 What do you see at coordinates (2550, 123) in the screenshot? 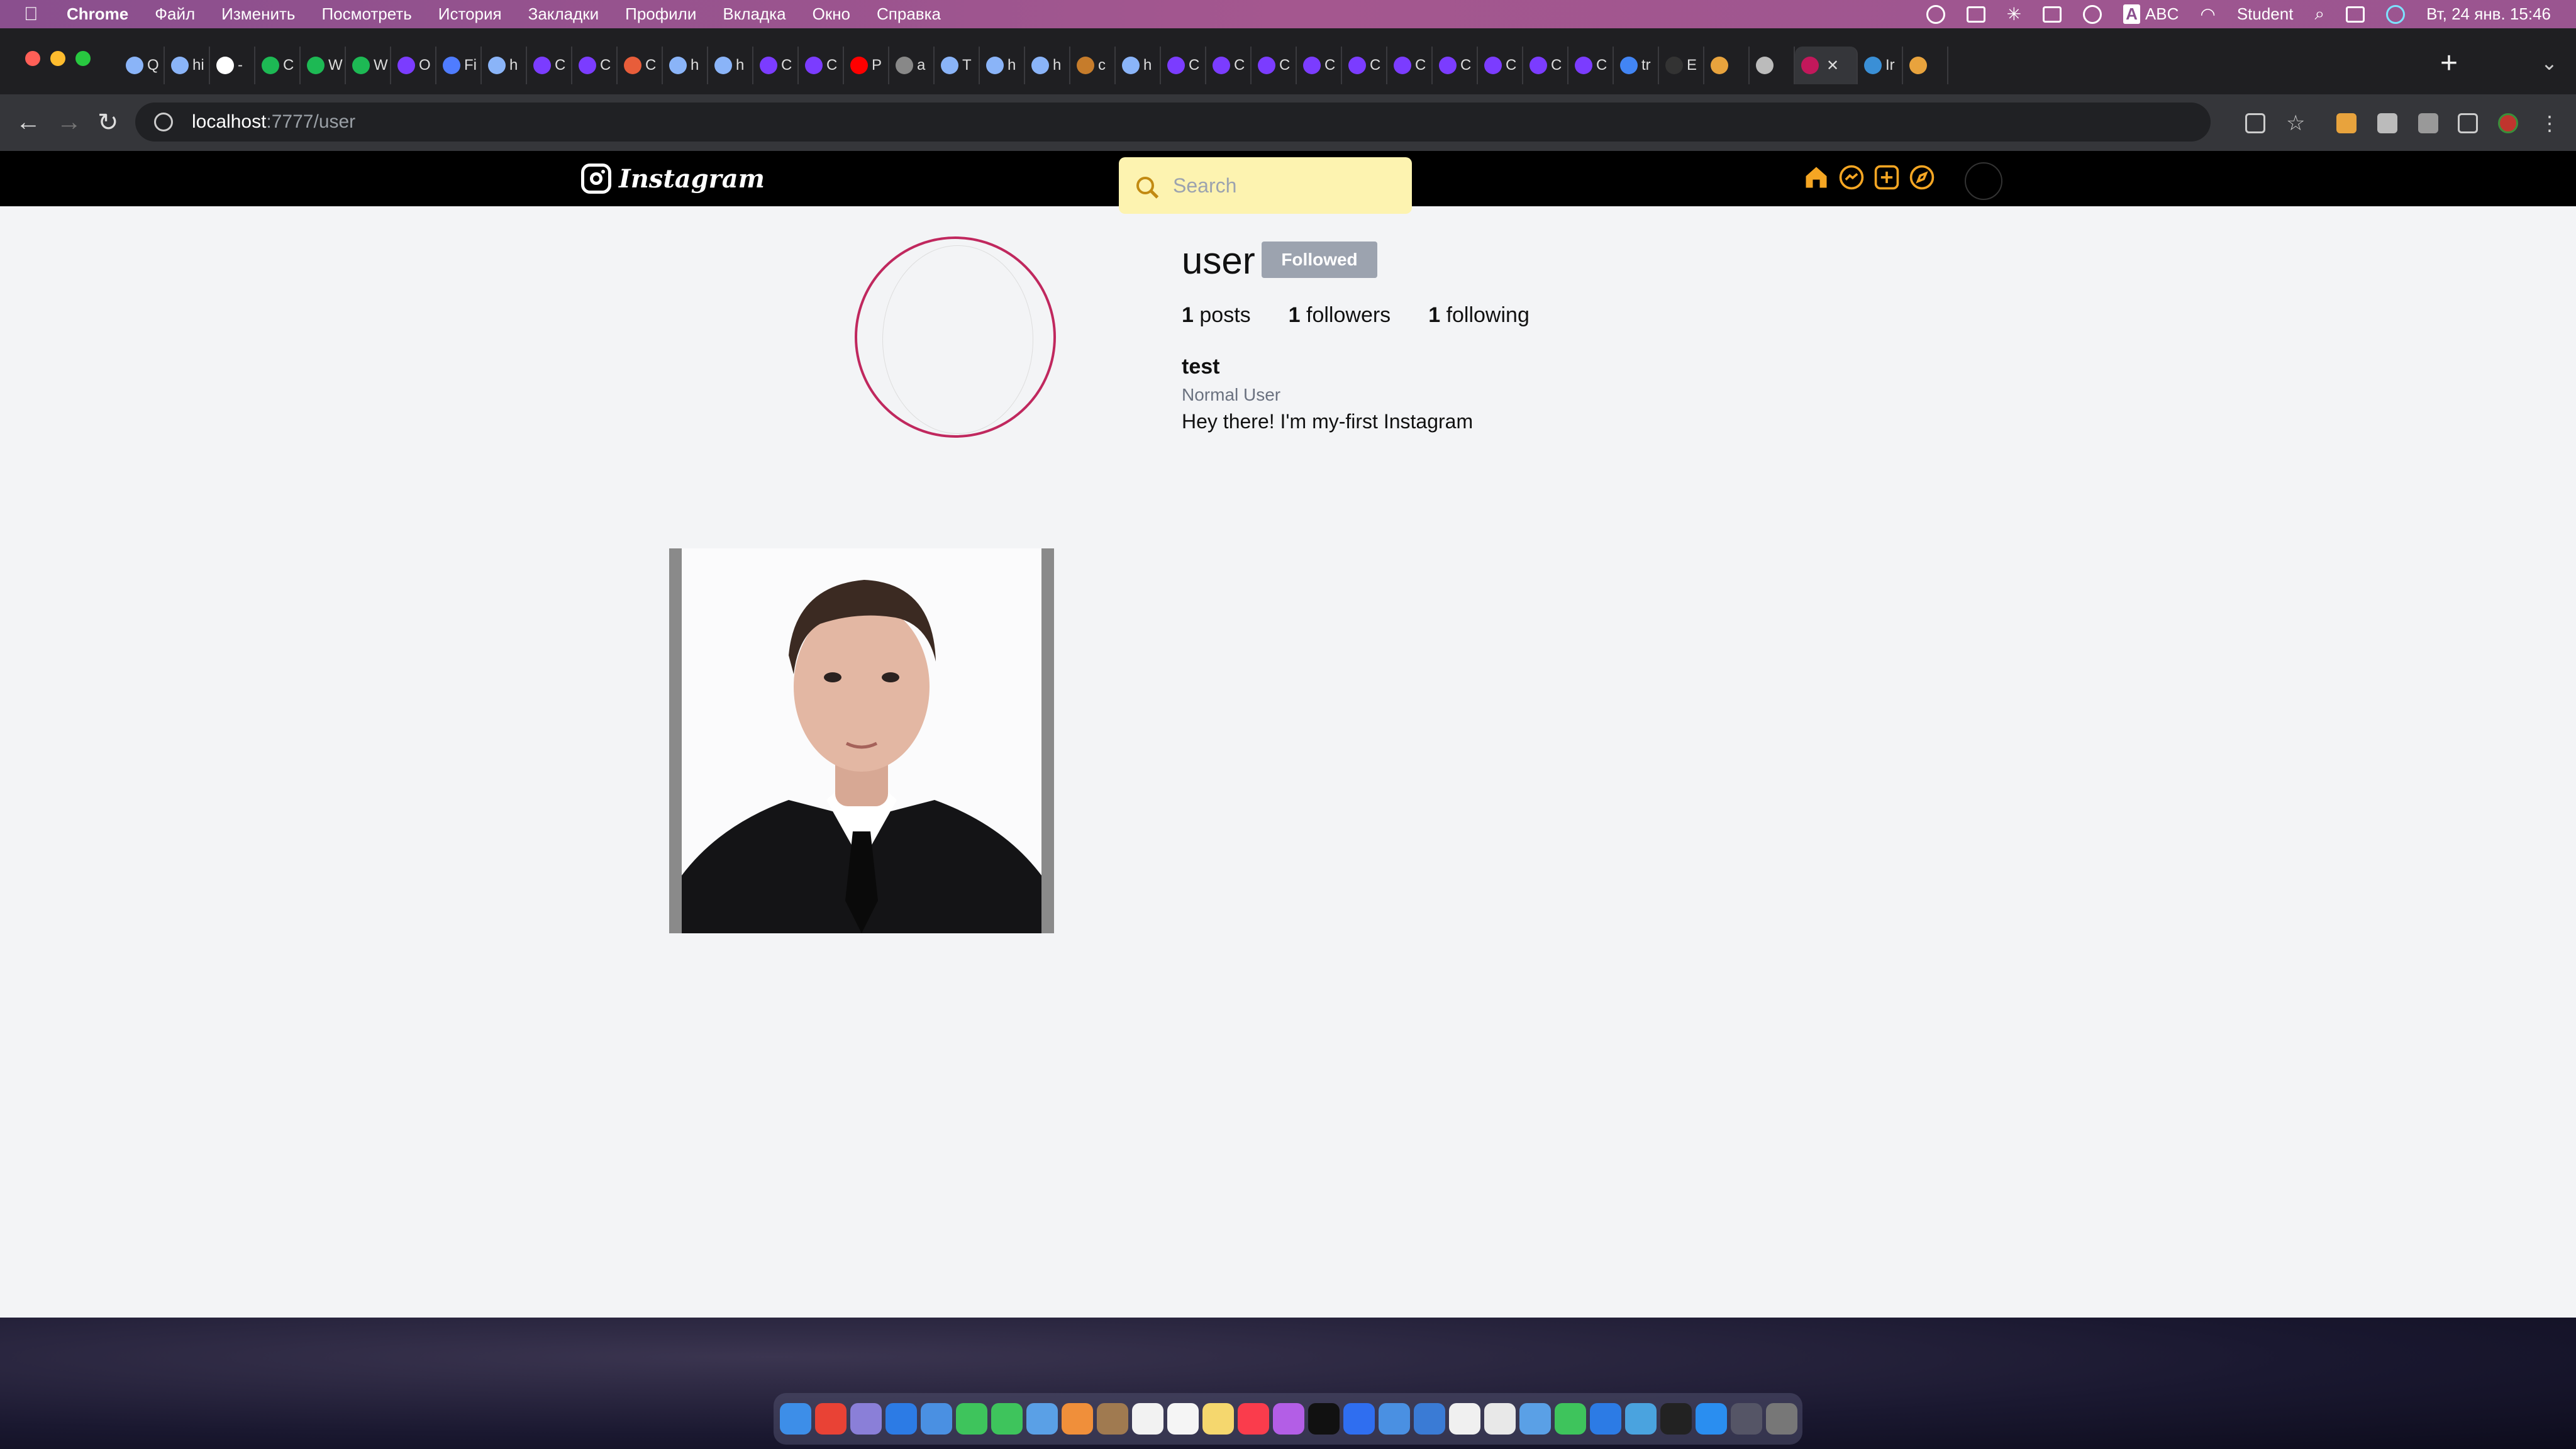
I see `chrome-menu-icon: ⋮` at bounding box center [2550, 123].